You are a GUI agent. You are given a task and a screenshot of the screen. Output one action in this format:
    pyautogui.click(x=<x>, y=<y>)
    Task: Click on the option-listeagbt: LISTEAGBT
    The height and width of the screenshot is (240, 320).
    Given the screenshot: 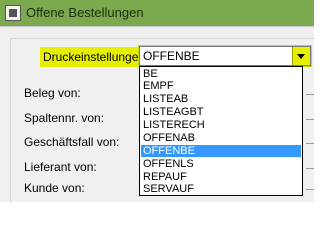 What is the action you would take?
    pyautogui.click(x=221, y=112)
    